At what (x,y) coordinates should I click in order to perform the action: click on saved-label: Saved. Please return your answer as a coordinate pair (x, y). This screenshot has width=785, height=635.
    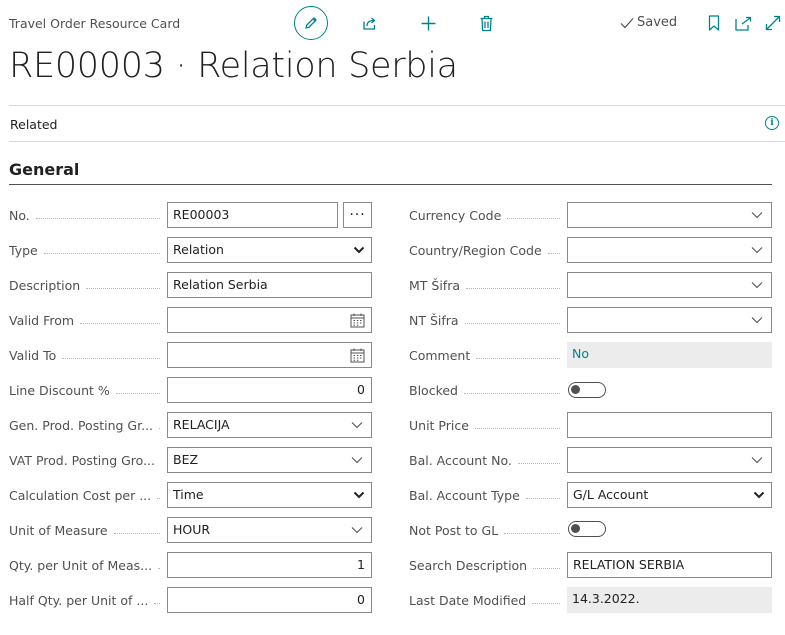
    Looking at the image, I should click on (657, 22).